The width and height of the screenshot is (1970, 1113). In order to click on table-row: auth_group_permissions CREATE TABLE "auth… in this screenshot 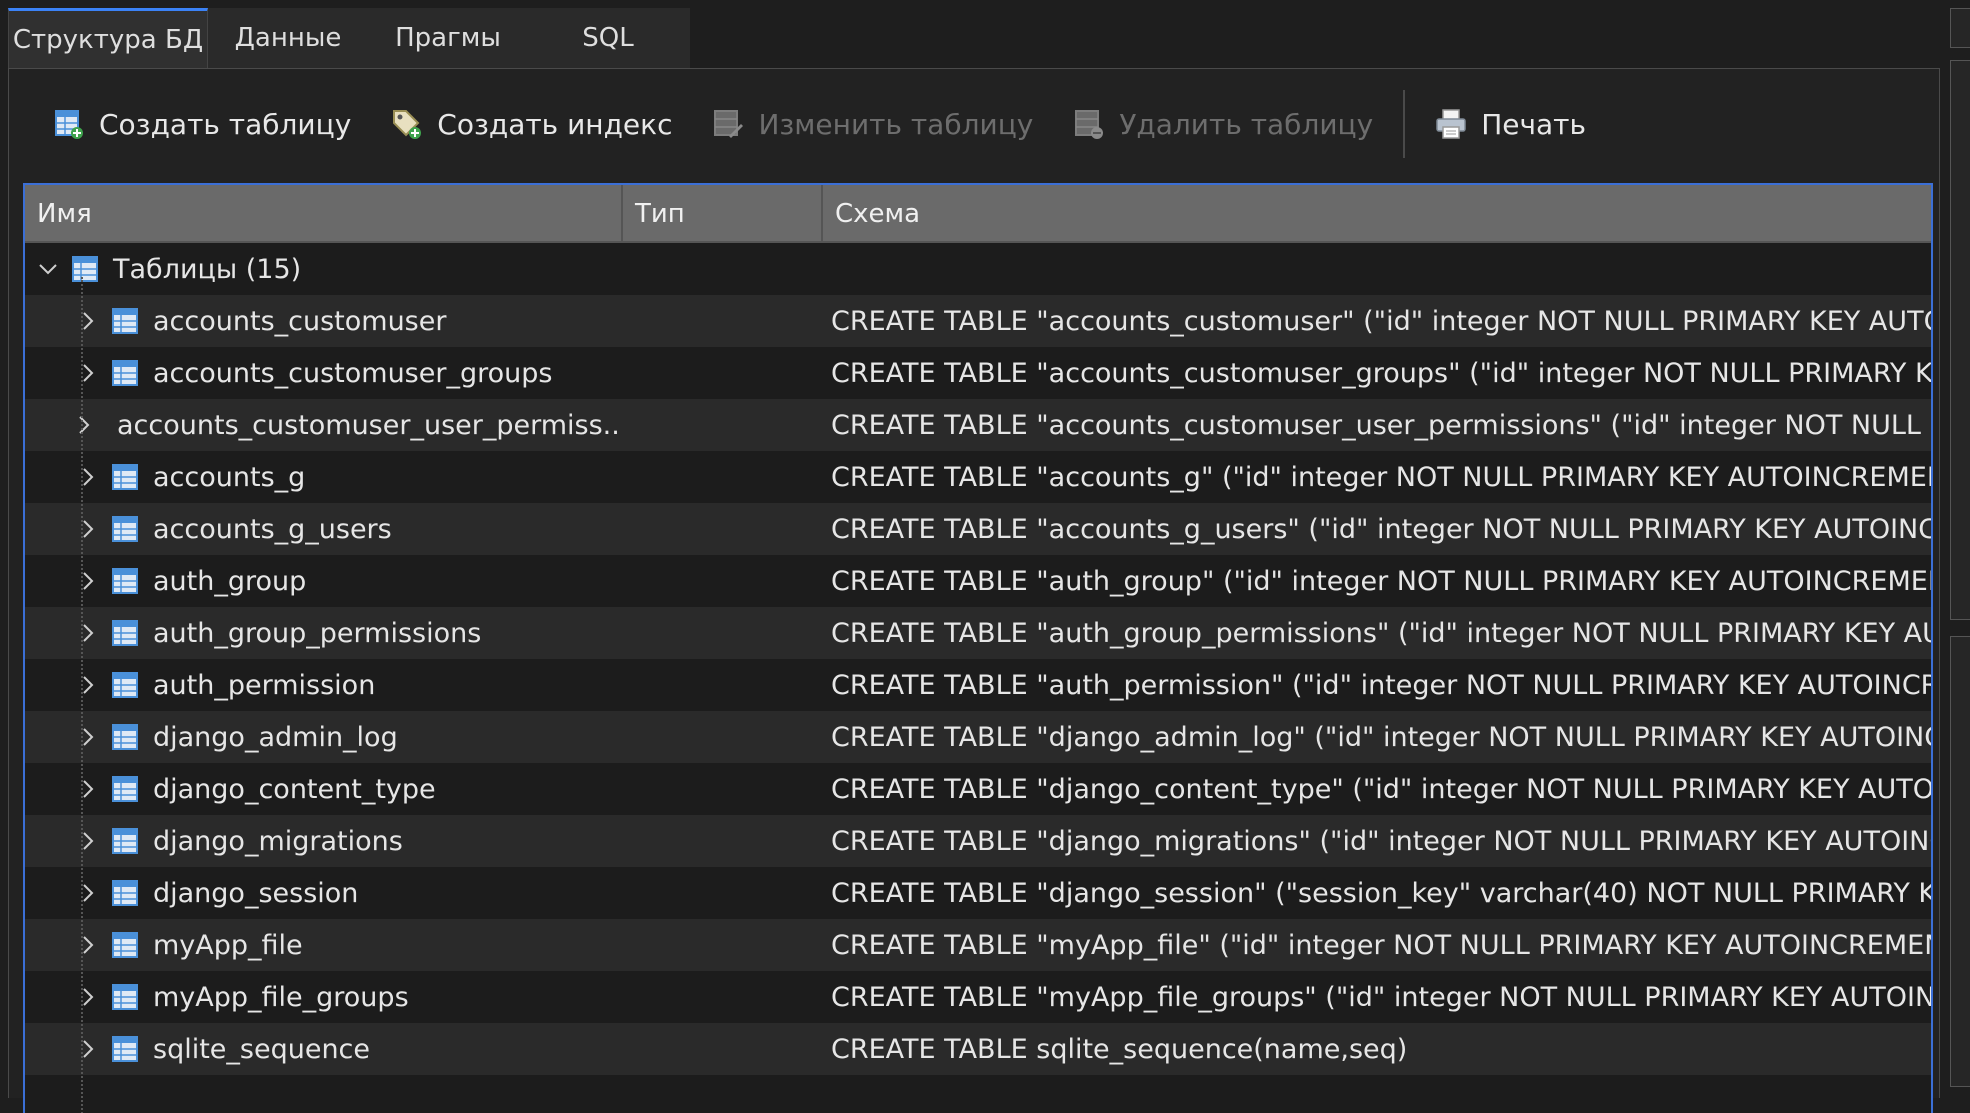, I will do `click(978, 633)`.